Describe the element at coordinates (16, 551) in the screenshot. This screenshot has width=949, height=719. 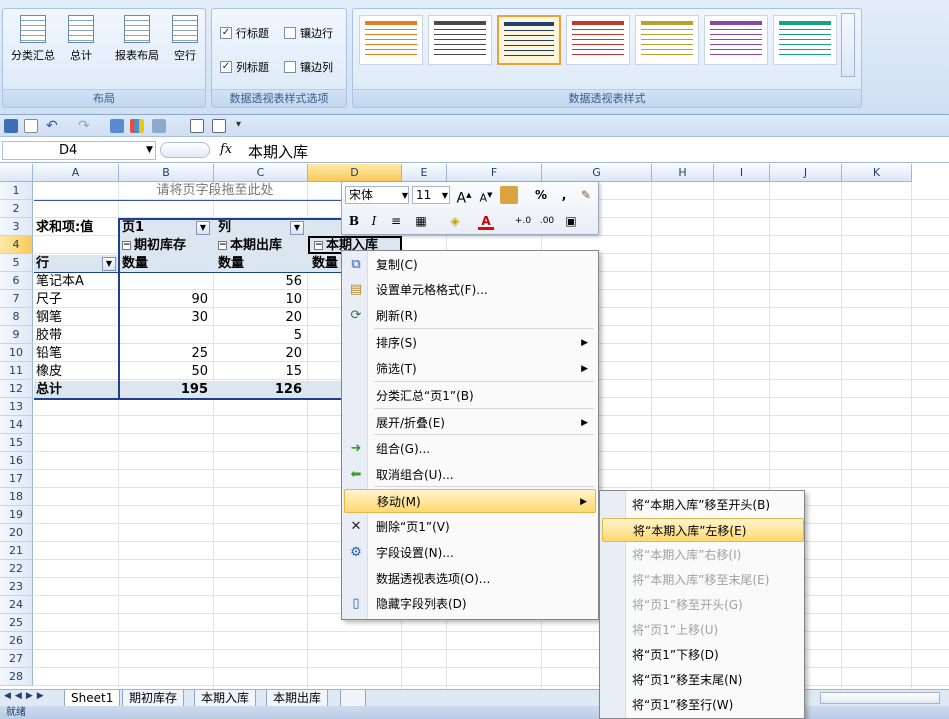
I see `row-header-21: 21` at that location.